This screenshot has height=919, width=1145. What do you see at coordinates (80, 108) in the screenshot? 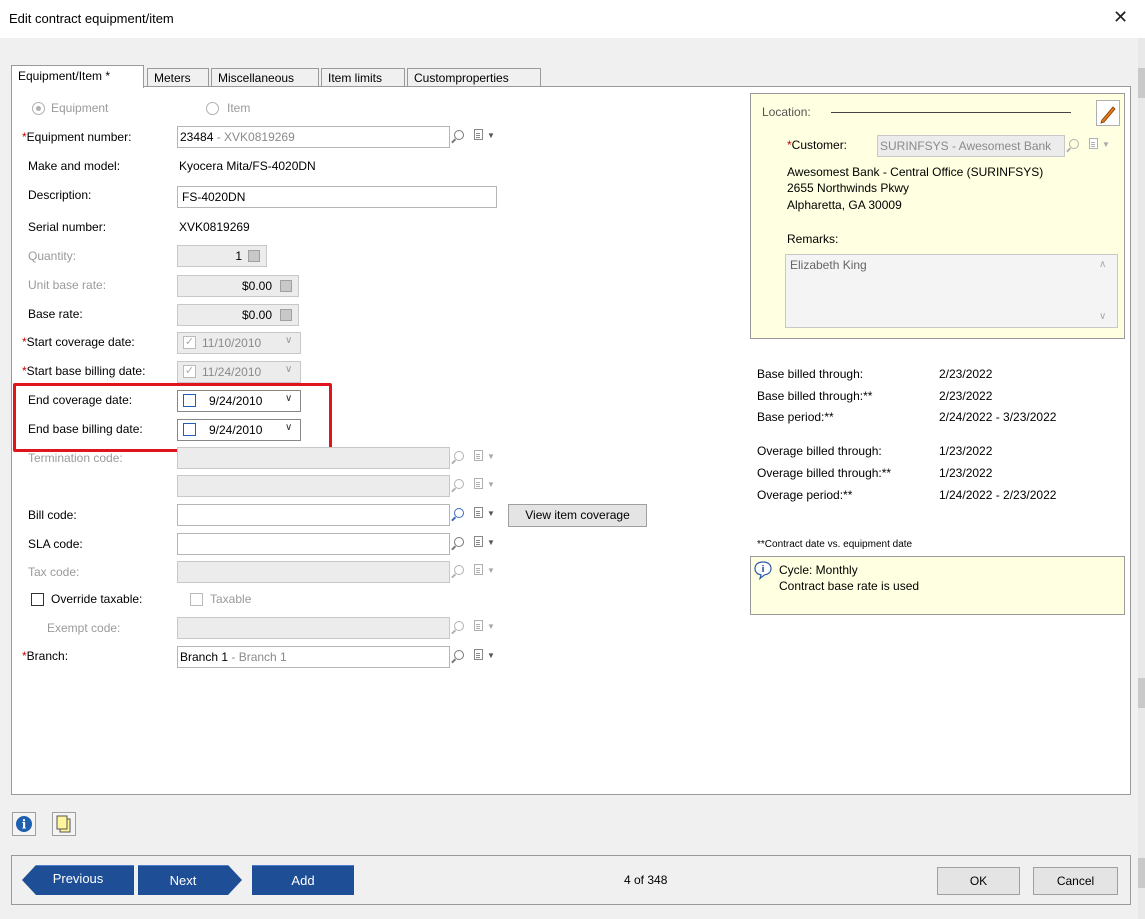
I see `equipment-radio-label: Equipment` at bounding box center [80, 108].